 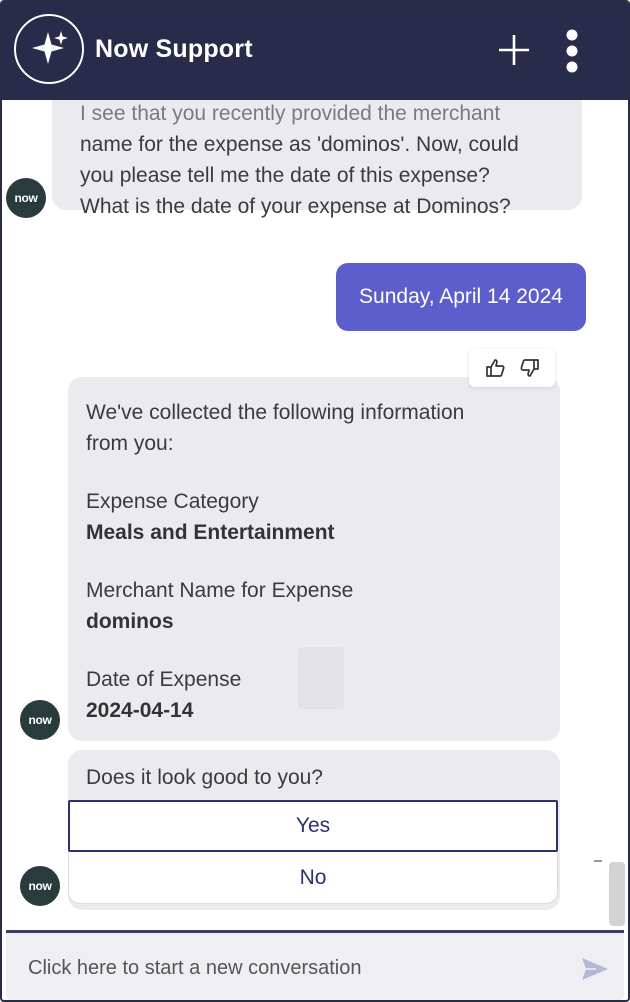 I want to click on plus-icon, so click(x=514, y=50).